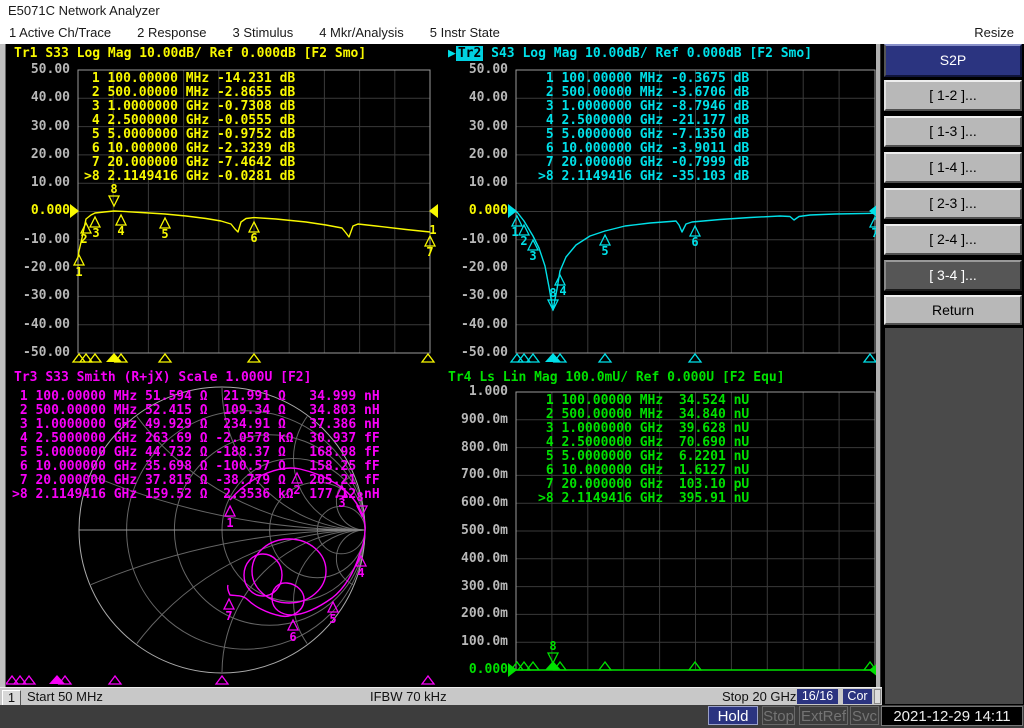 The image size is (1024, 728). I want to click on datetime-display: 2021-12-29 14:11, so click(952, 716).